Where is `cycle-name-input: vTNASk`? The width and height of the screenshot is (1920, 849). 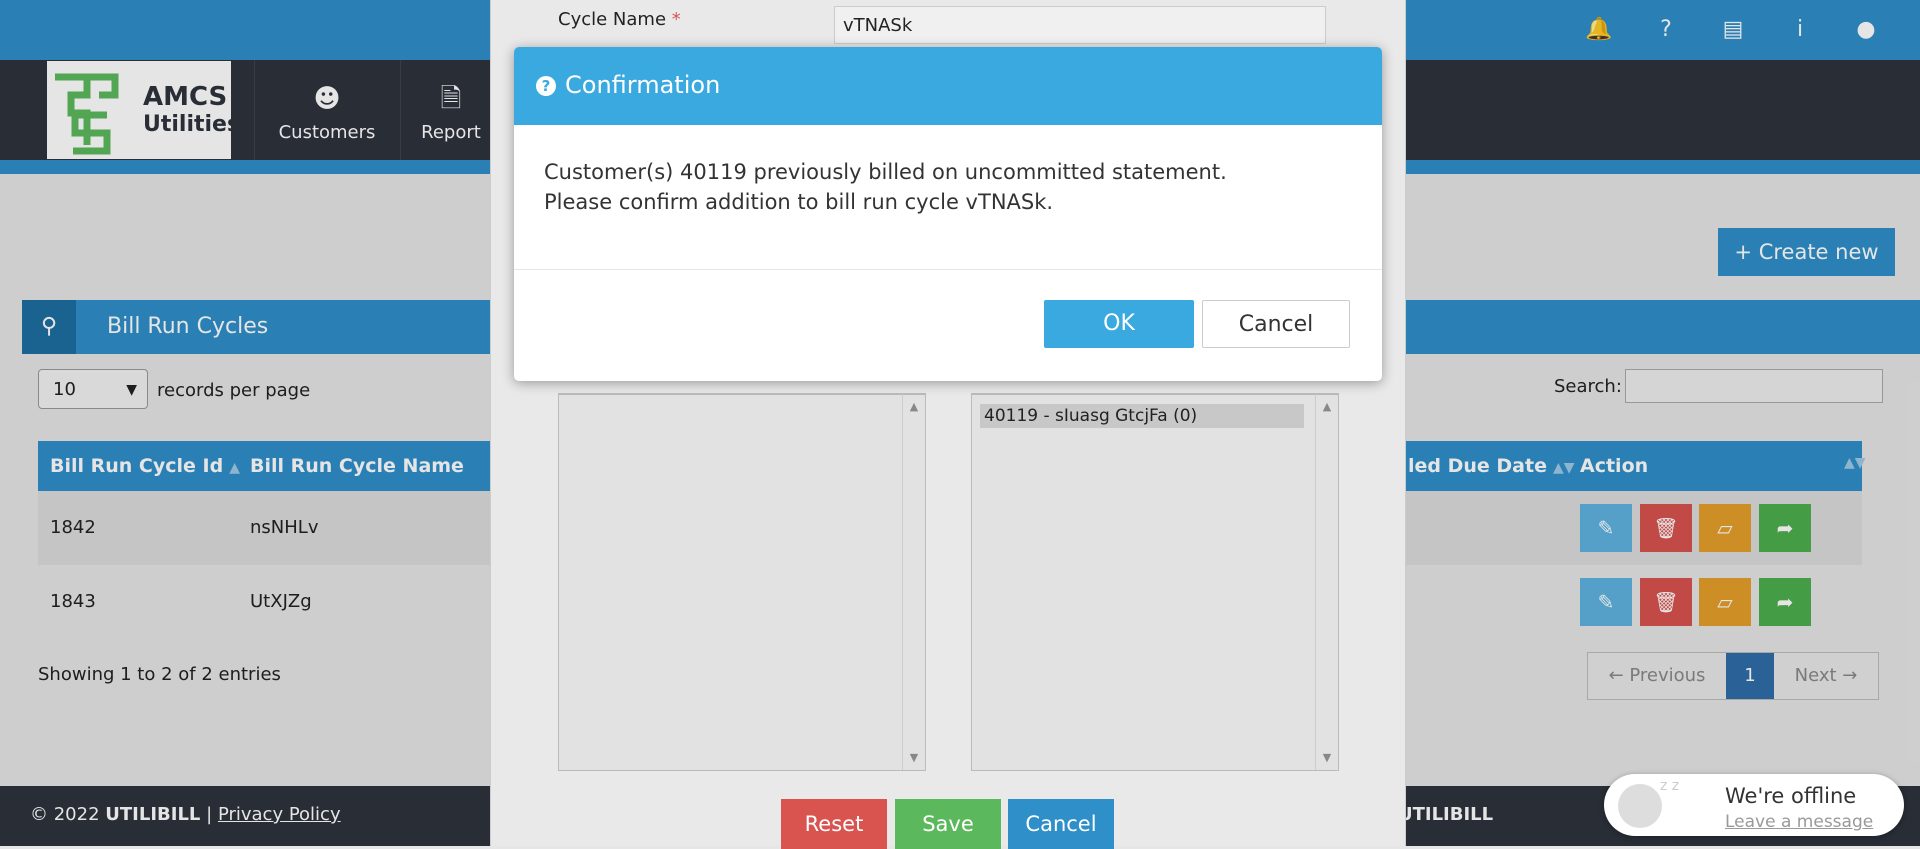
cycle-name-input: vTNASk is located at coordinates (1080, 25).